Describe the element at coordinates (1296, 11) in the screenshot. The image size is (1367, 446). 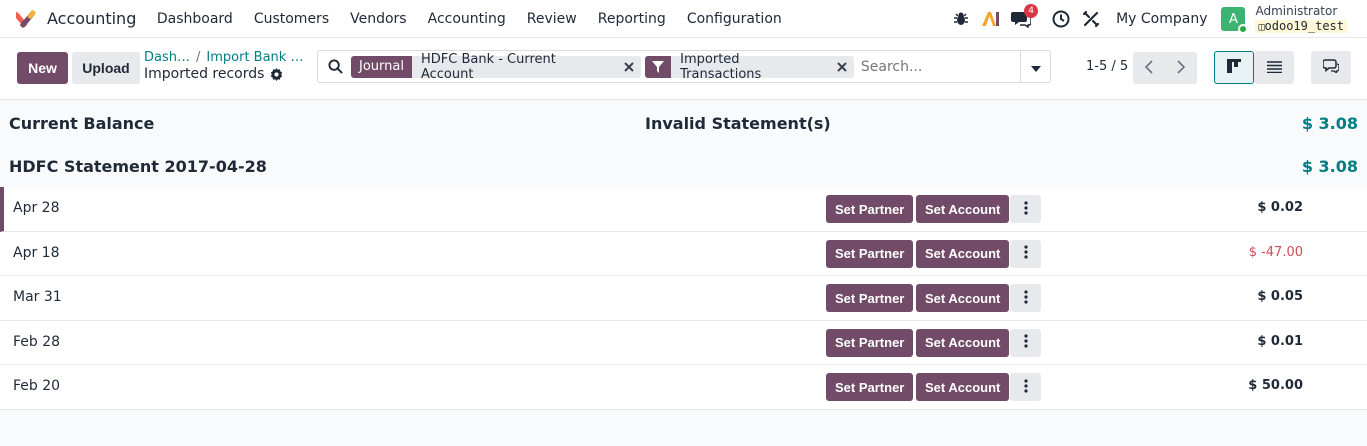
I see `user-name: Administrator` at that location.